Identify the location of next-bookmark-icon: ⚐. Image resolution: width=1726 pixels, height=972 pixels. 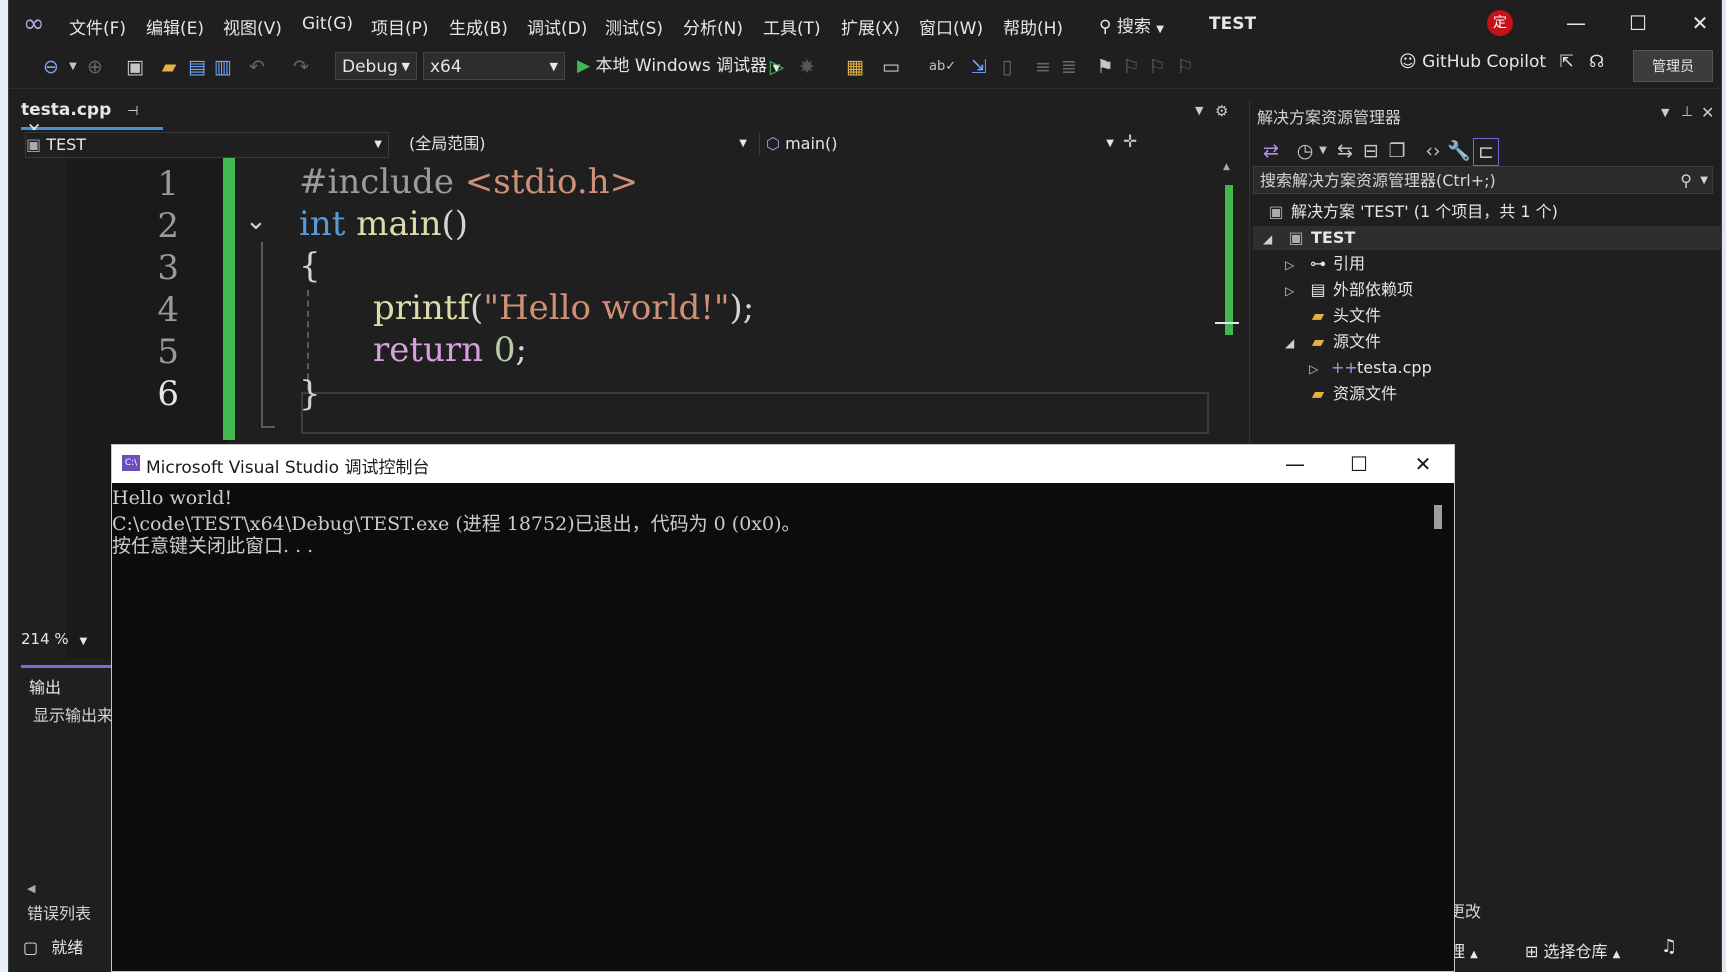
(1157, 67).